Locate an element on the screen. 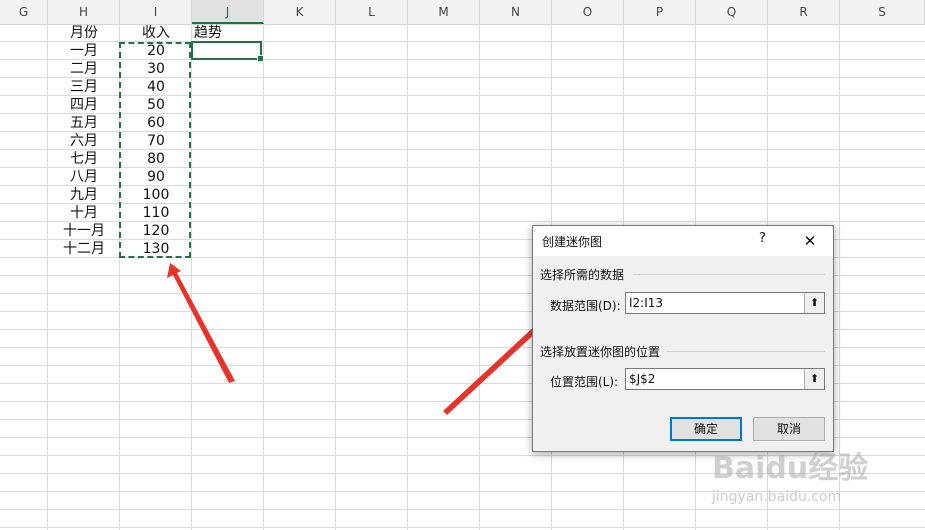  data-range-input: I2:I13 ⬆ is located at coordinates (725, 303).